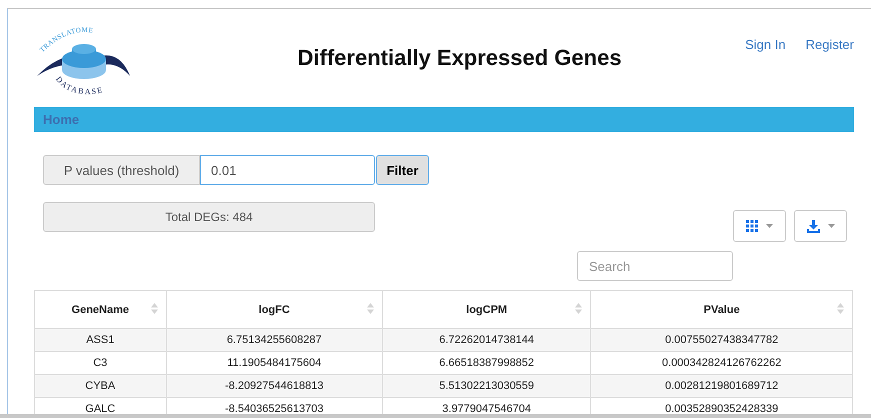 Image resolution: width=871 pixels, height=418 pixels. What do you see at coordinates (402, 170) in the screenshot?
I see `filter-button: Filter` at bounding box center [402, 170].